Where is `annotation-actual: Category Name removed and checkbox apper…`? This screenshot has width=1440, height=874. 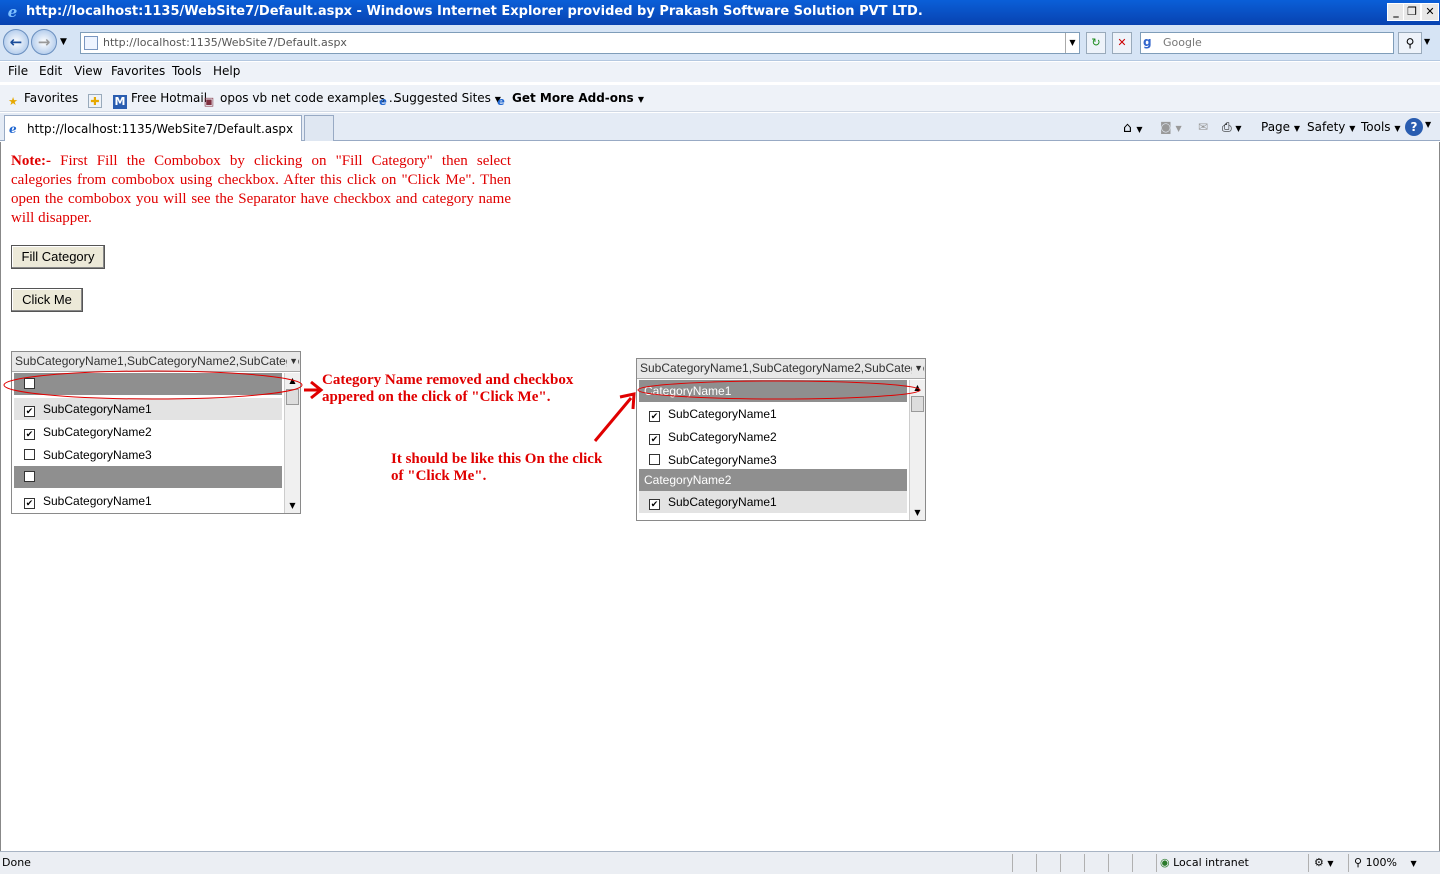
annotation-actual: Category Name removed and checkbox apper… is located at coordinates (448, 388).